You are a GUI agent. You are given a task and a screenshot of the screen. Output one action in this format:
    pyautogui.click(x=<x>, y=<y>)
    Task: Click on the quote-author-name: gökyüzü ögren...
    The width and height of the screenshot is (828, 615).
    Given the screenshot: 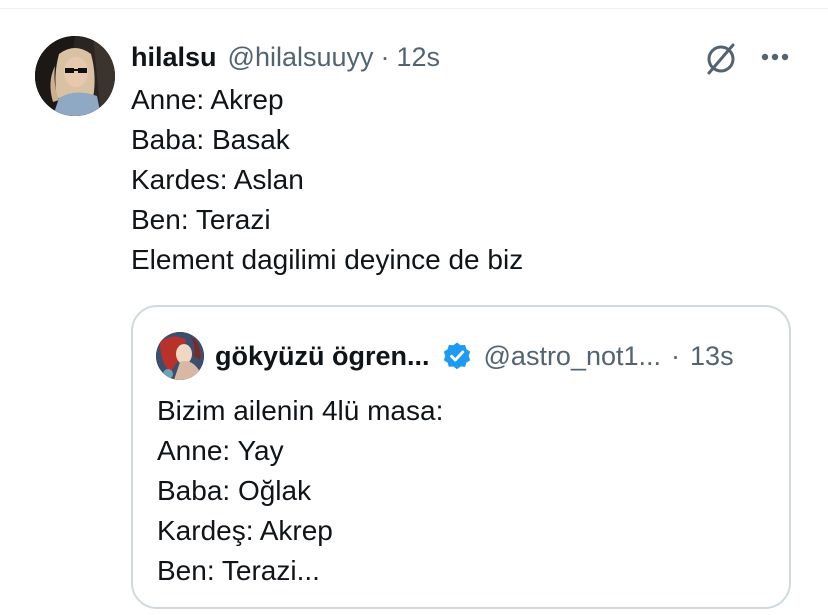 What is the action you would take?
    pyautogui.click(x=322, y=356)
    